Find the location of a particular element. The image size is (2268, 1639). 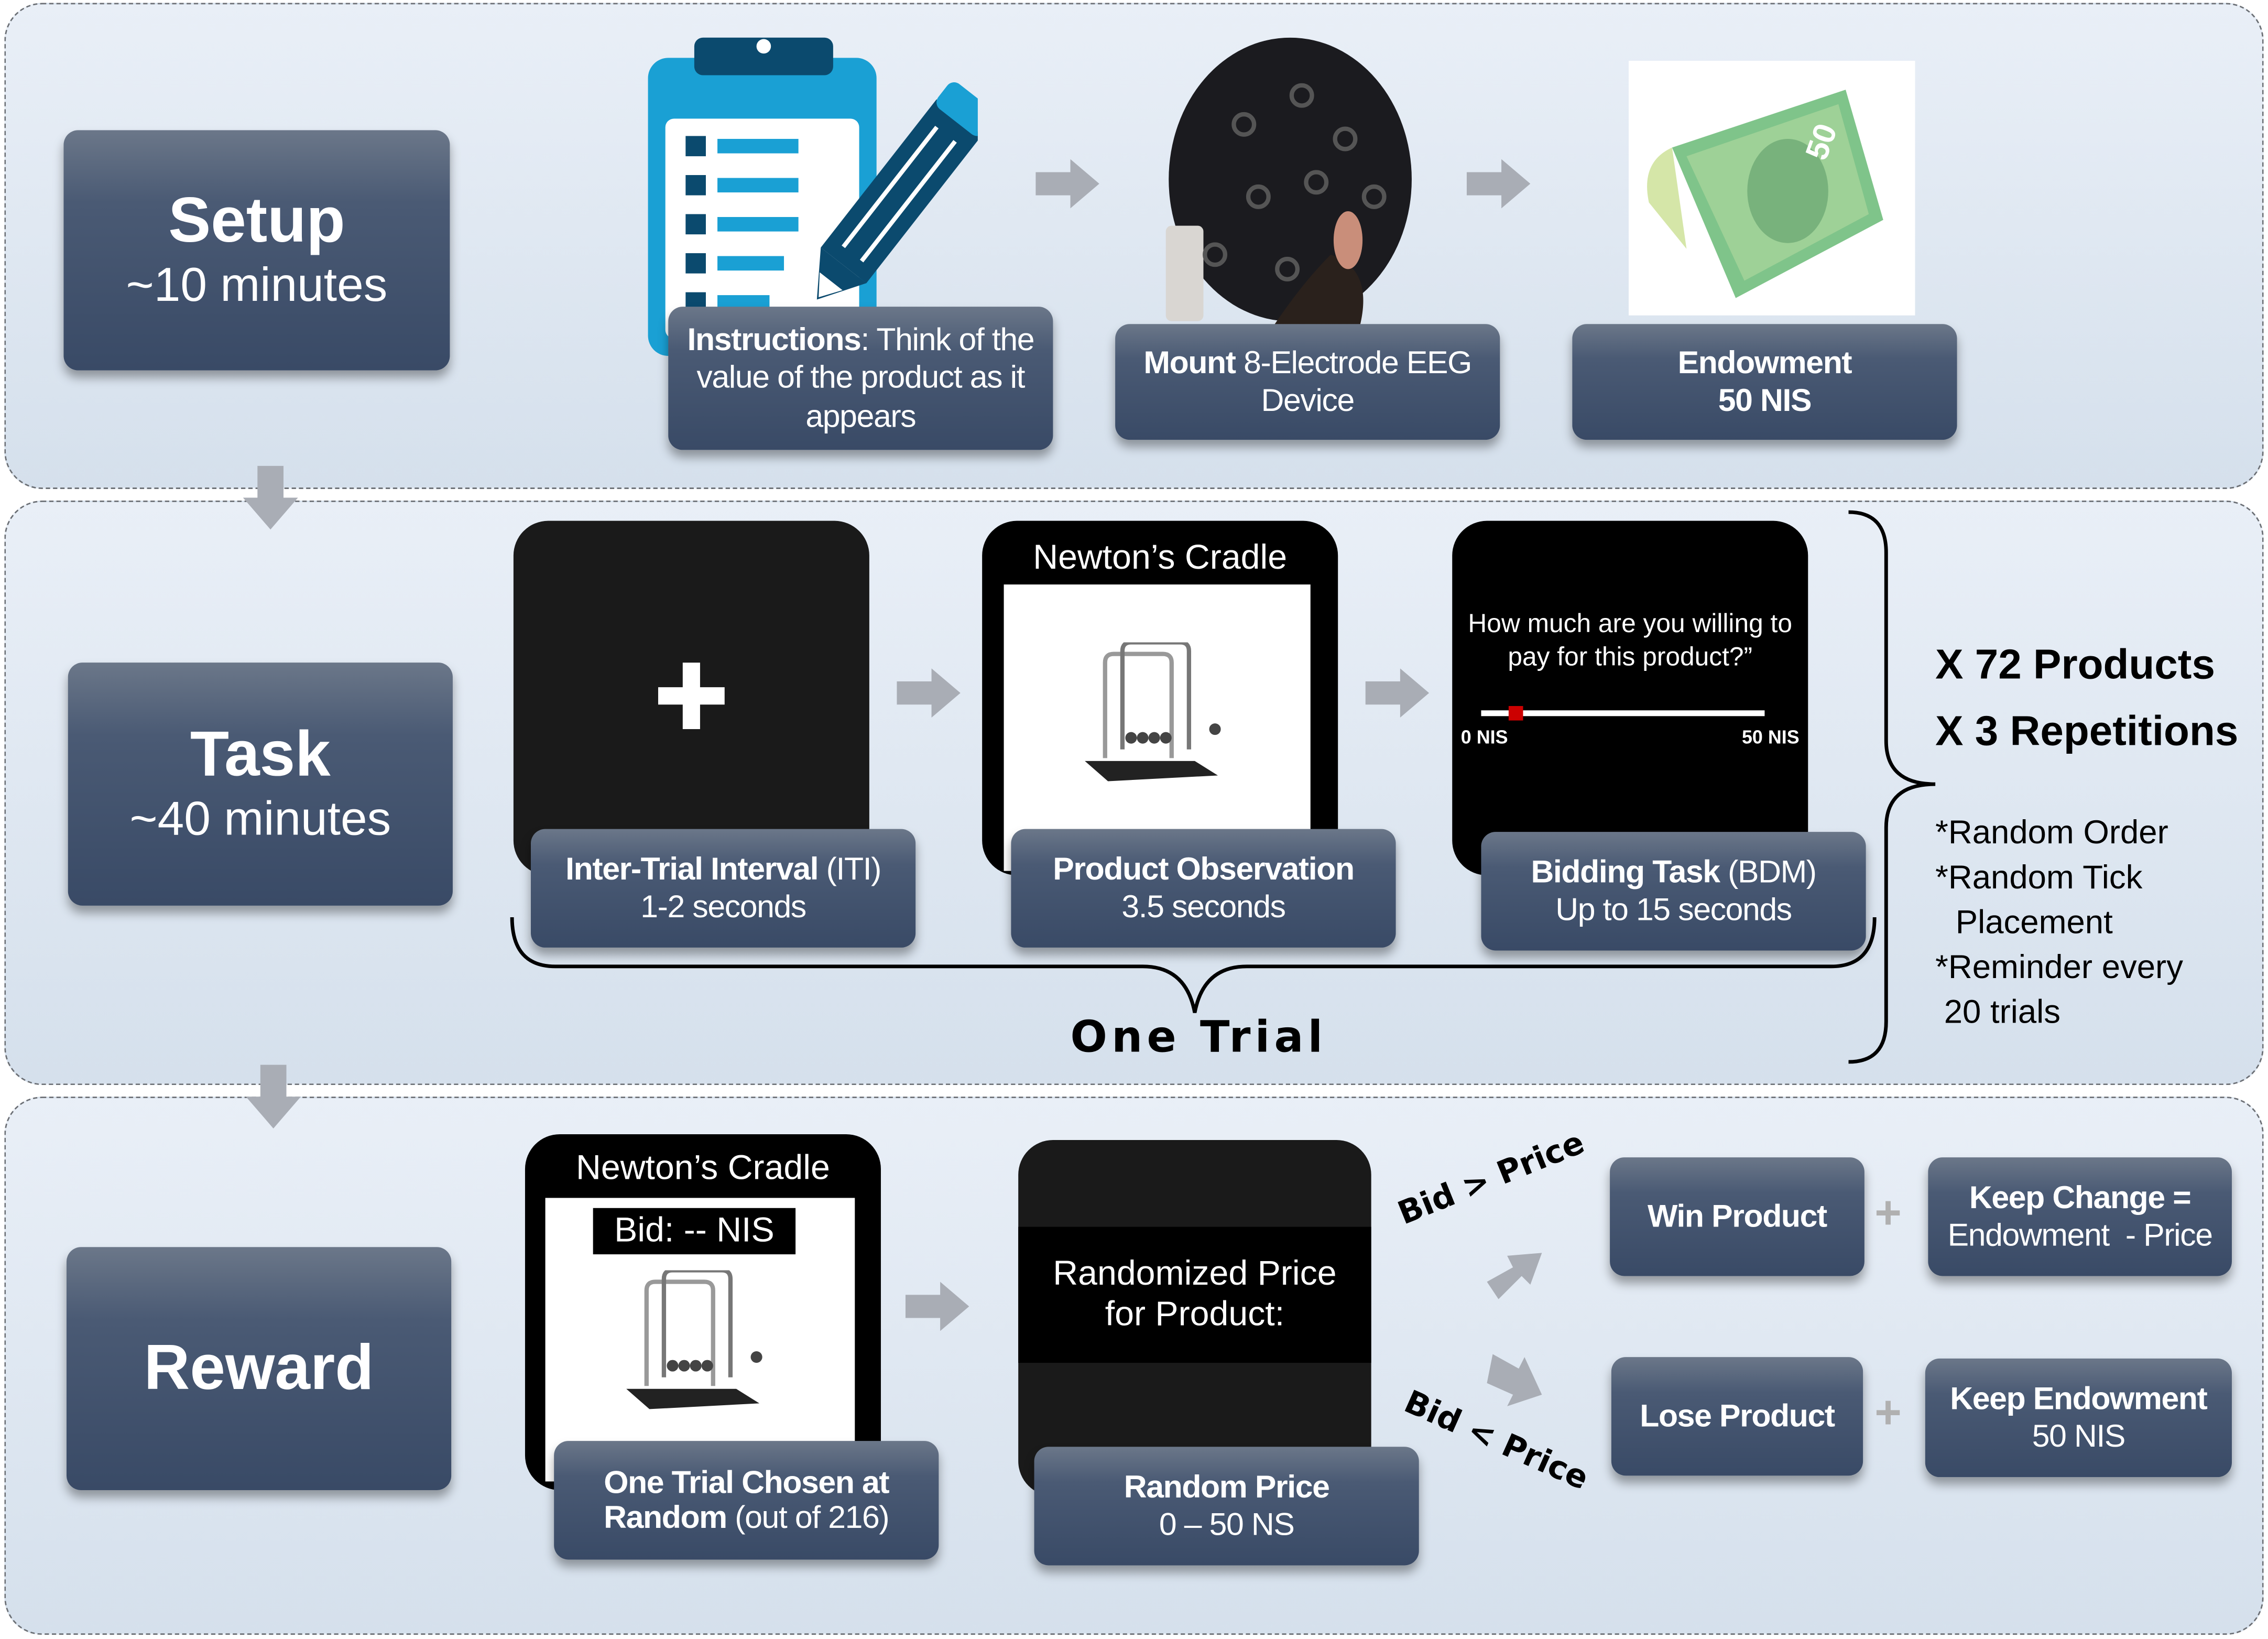

keep-endowment-title: Keep Endowment is located at coordinates (2079, 1398).